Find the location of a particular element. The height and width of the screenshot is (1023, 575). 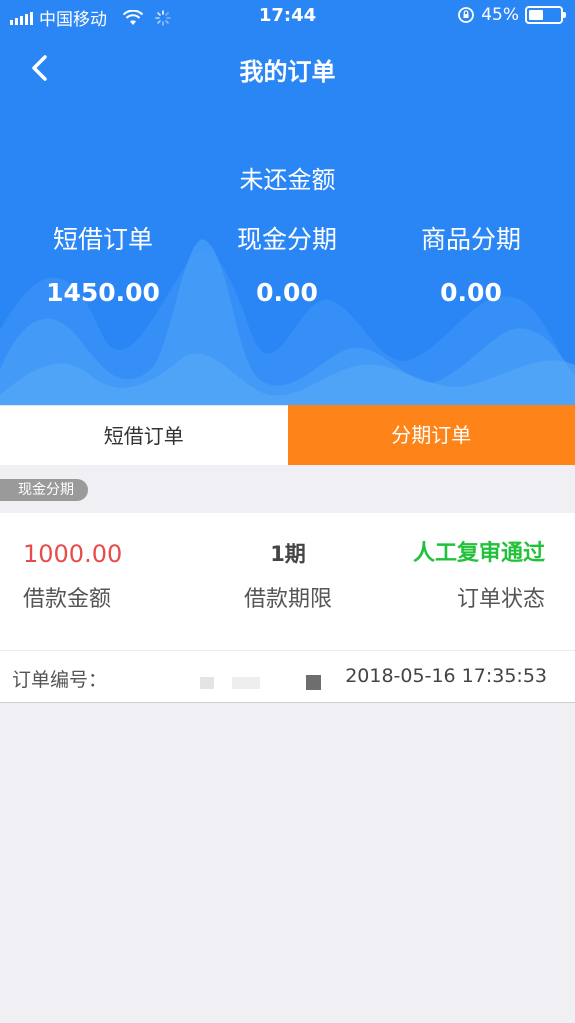

status-bar: 中国移动 17:44 45% is located at coordinates (287, 16).